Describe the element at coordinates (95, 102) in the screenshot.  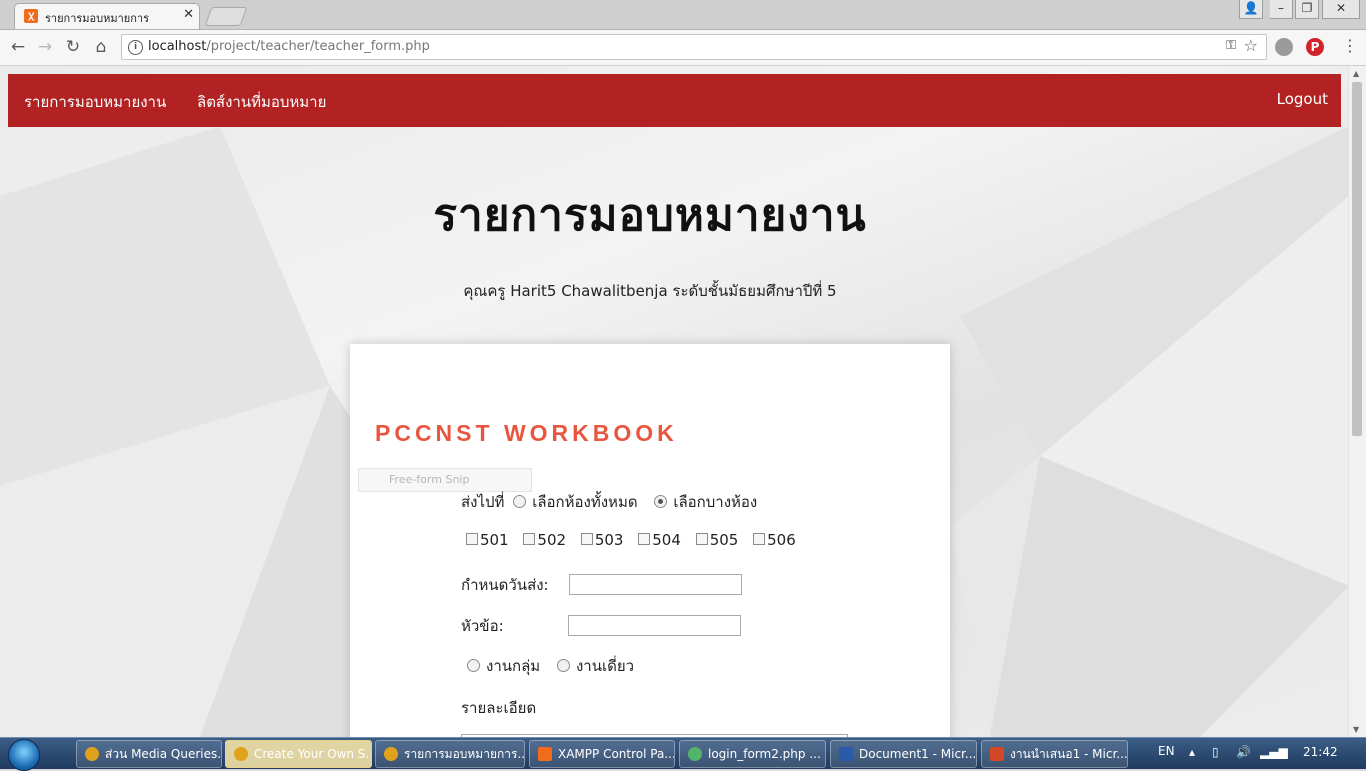
I see `nav-link-assignment-list: รายการมอบหมายงาน` at that location.